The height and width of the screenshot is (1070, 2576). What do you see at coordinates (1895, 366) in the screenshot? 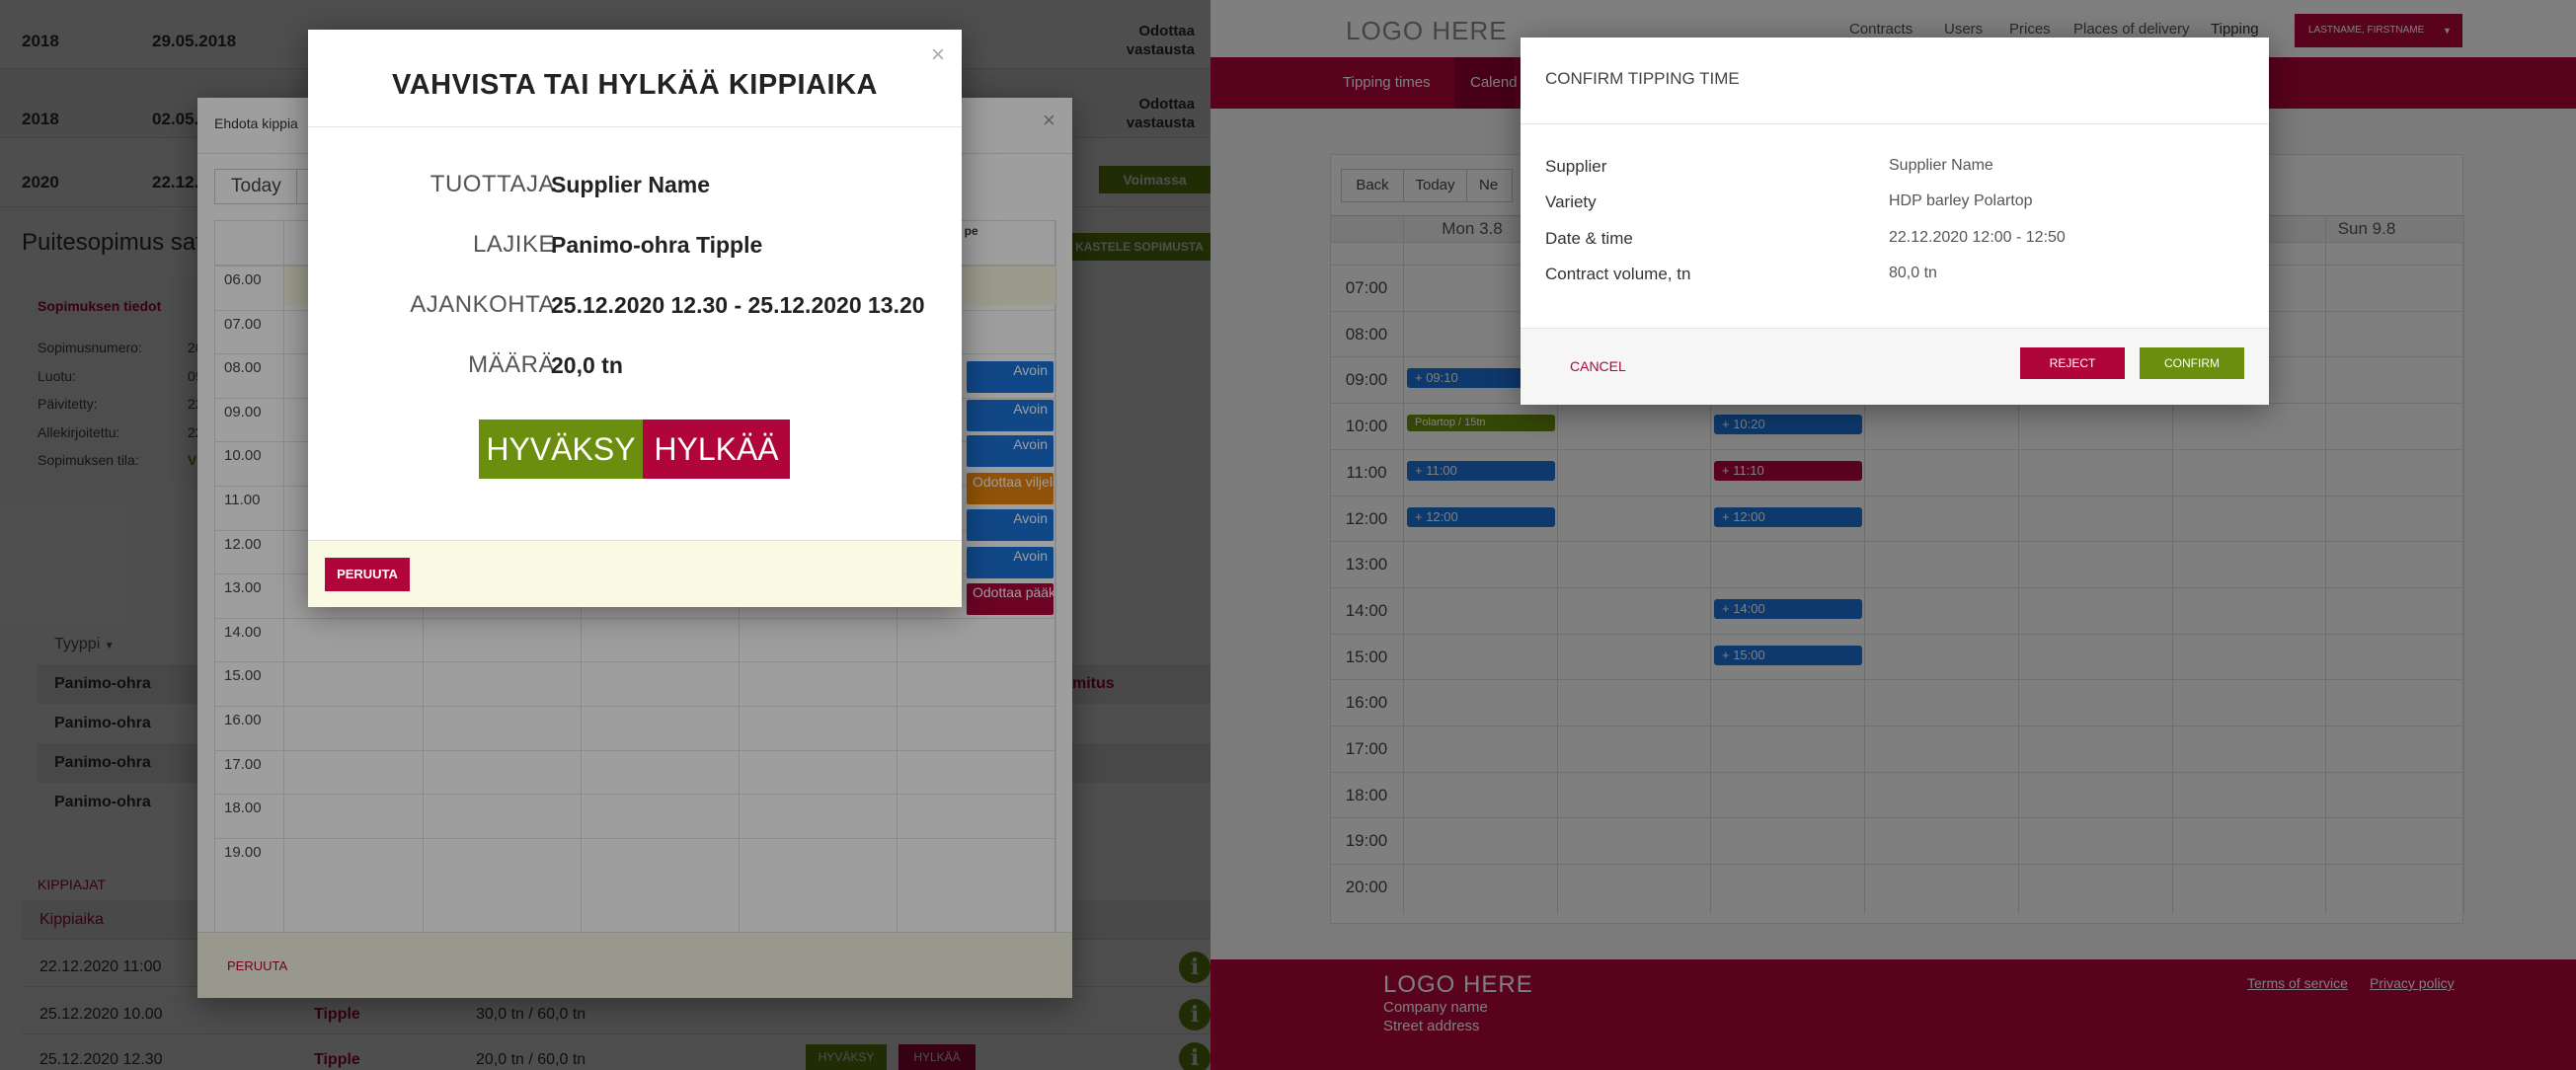
I see `modal-footer: CANCEL REJECT CONFIRM` at bounding box center [1895, 366].